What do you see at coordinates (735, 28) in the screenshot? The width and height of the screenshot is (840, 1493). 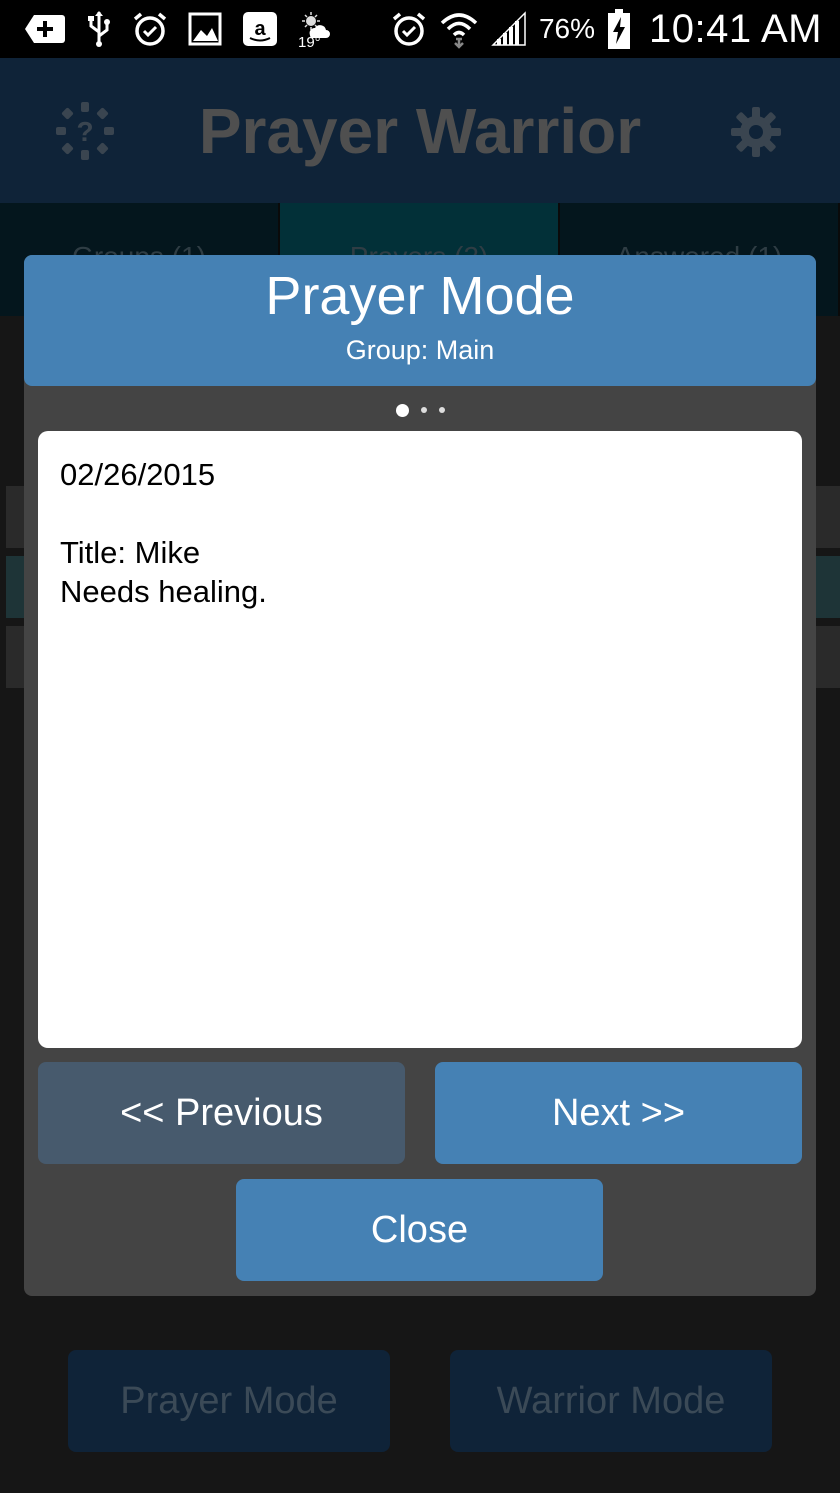 I see `clock-time: 10:41 AM` at bounding box center [735, 28].